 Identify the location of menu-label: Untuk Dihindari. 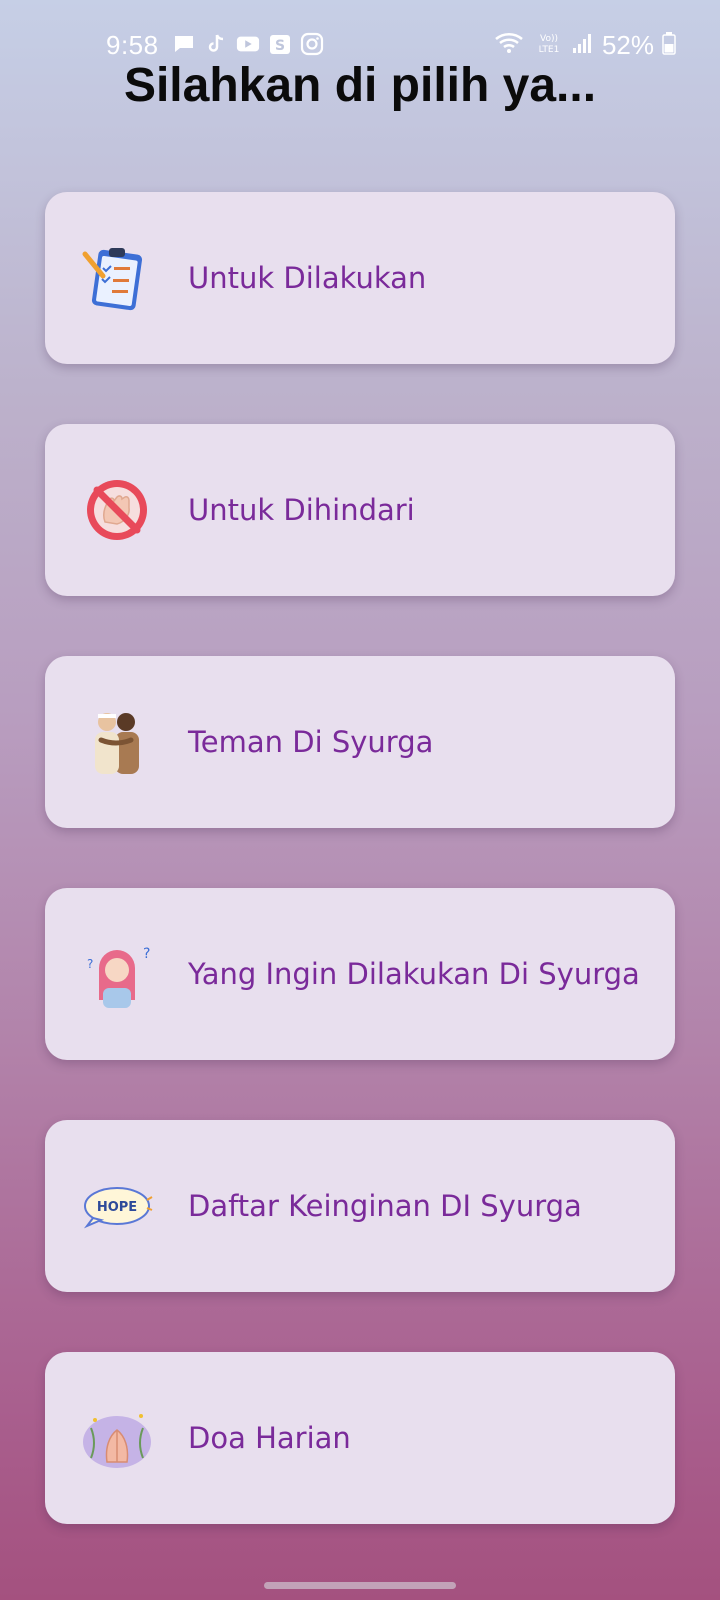
(301, 510).